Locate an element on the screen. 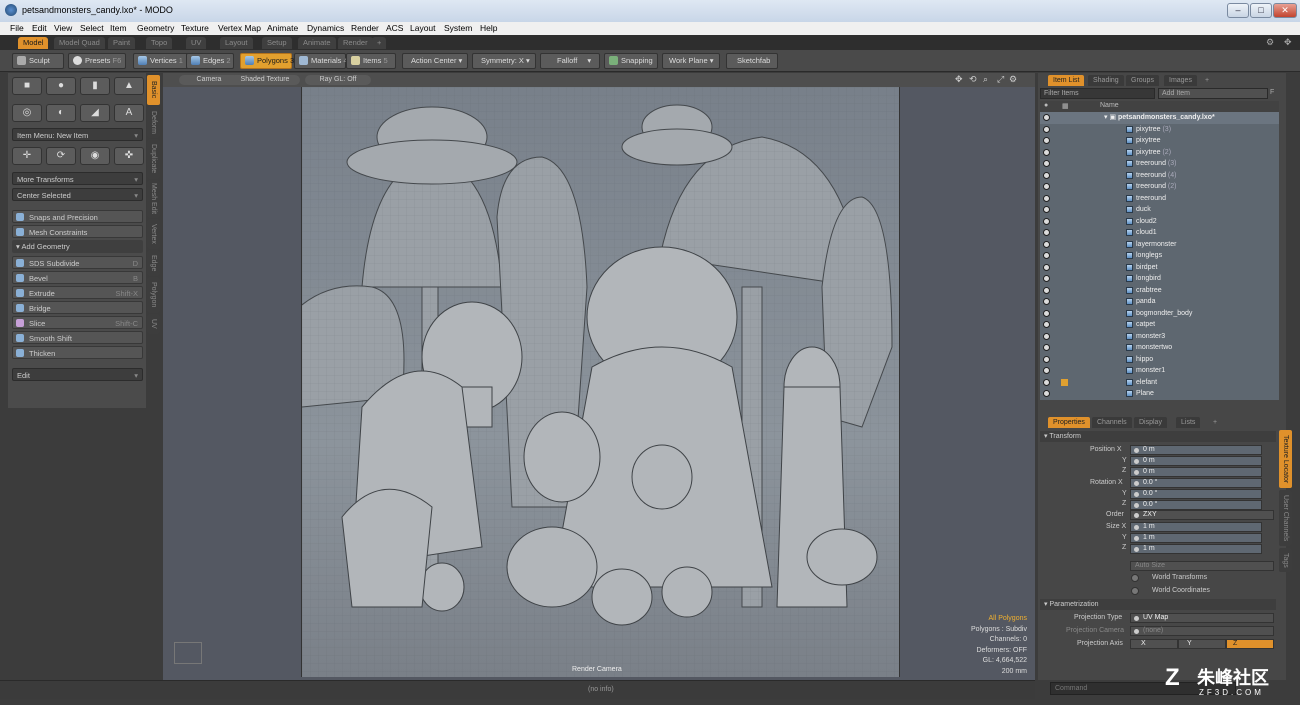  add-panel-tab: + is located at coordinates (1207, 80).